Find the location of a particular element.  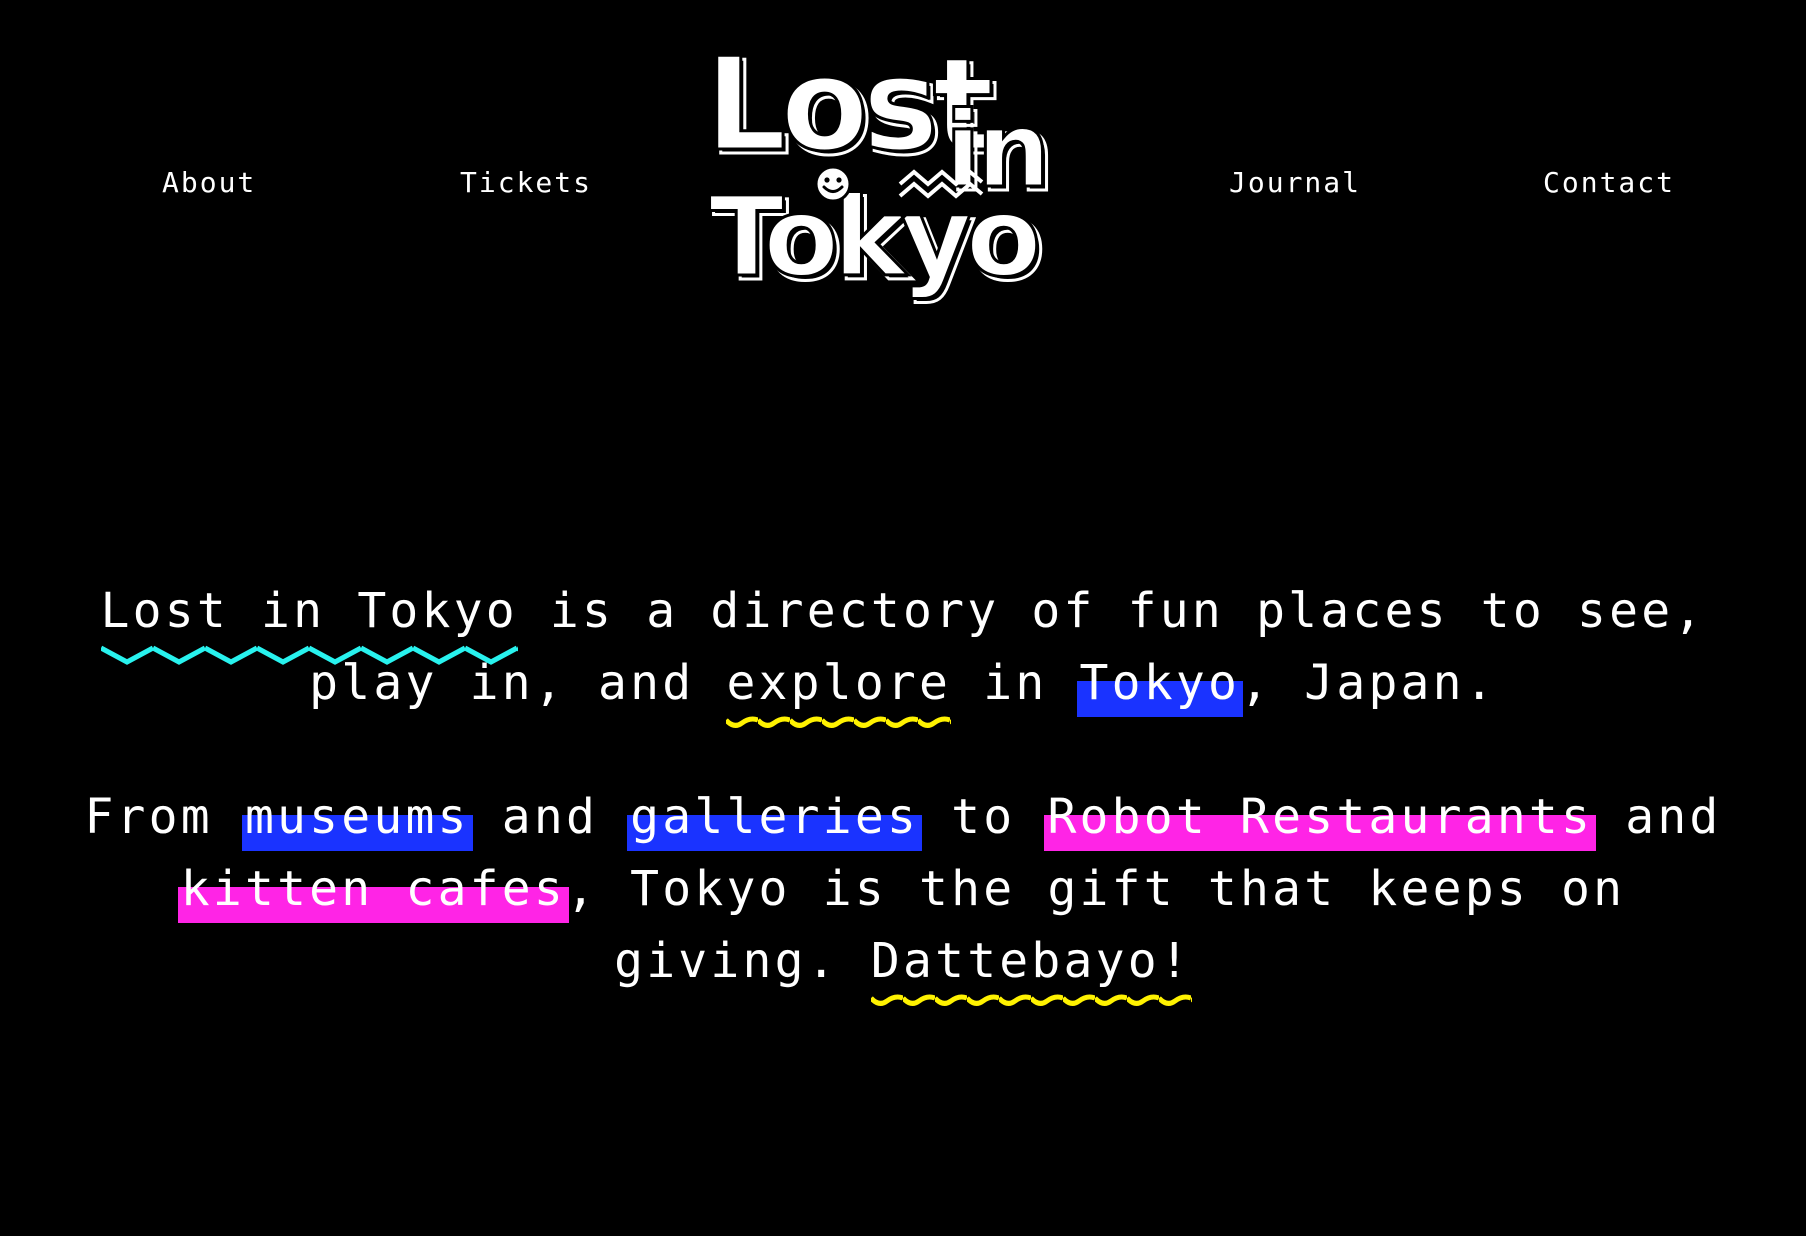

logo-text-tokyo: Tokyo is located at coordinates (873, 237).